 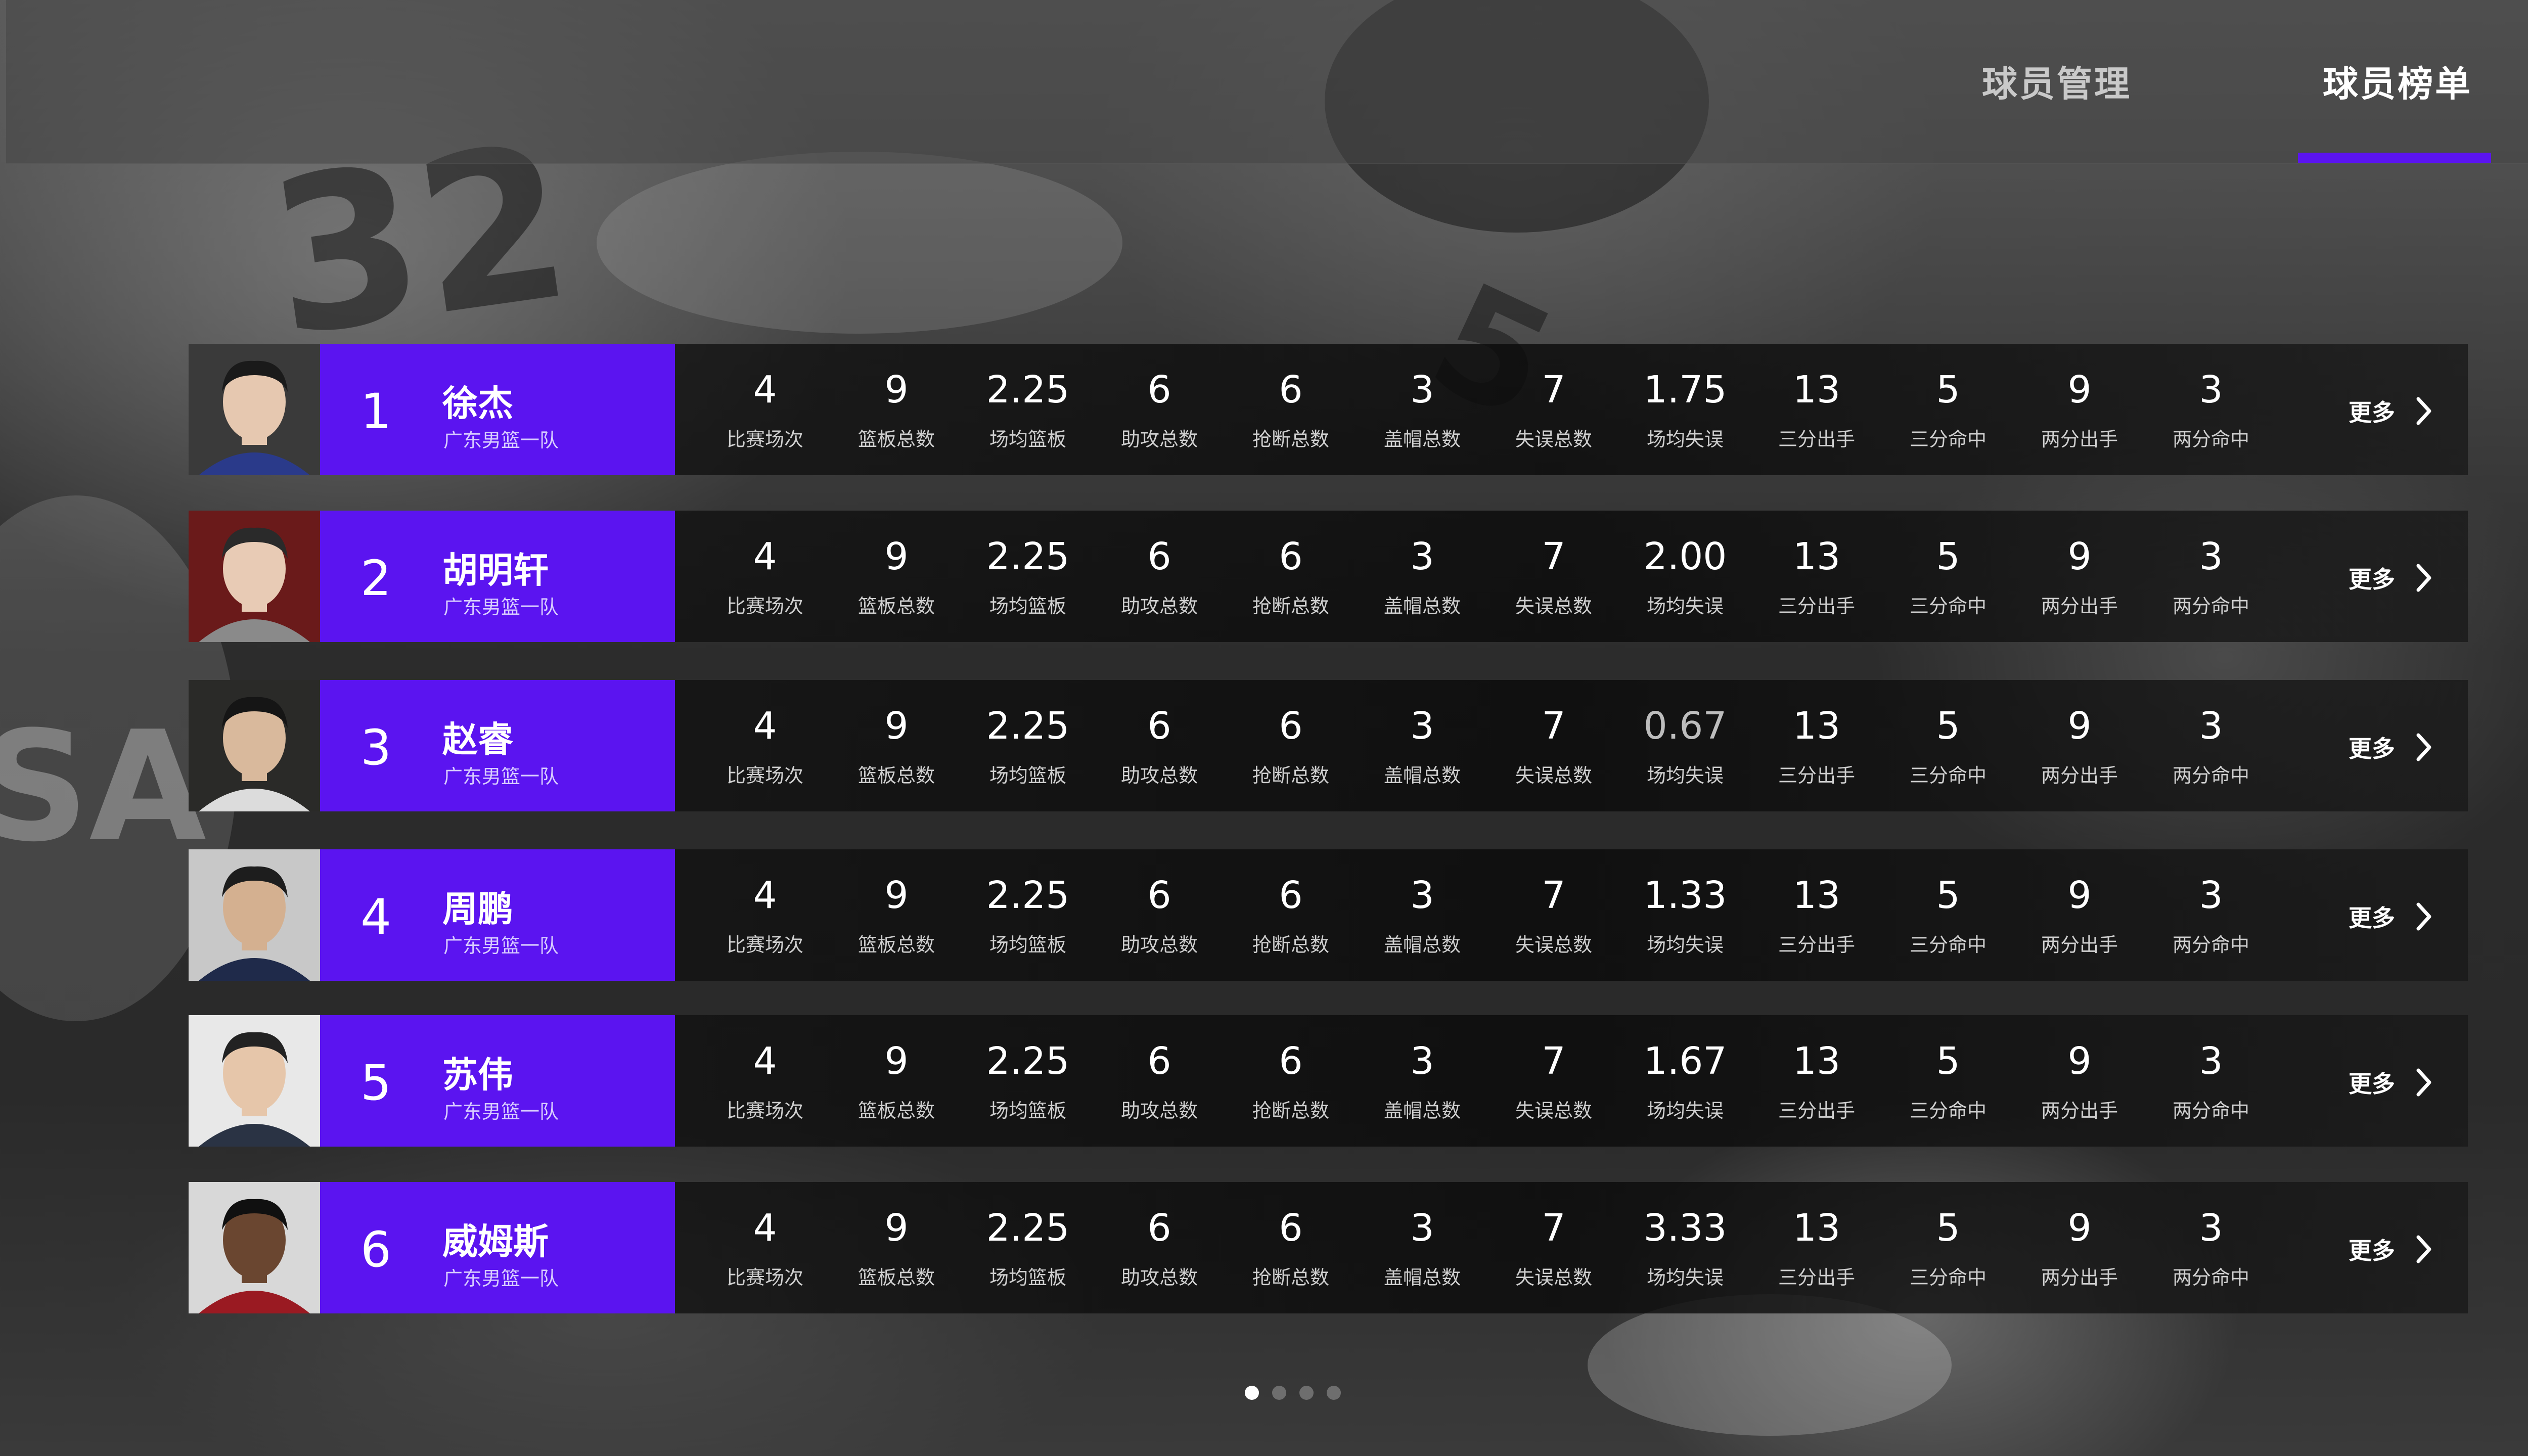 What do you see at coordinates (104, 787) in the screenshot?
I see `svg-text: SA` at bounding box center [104, 787].